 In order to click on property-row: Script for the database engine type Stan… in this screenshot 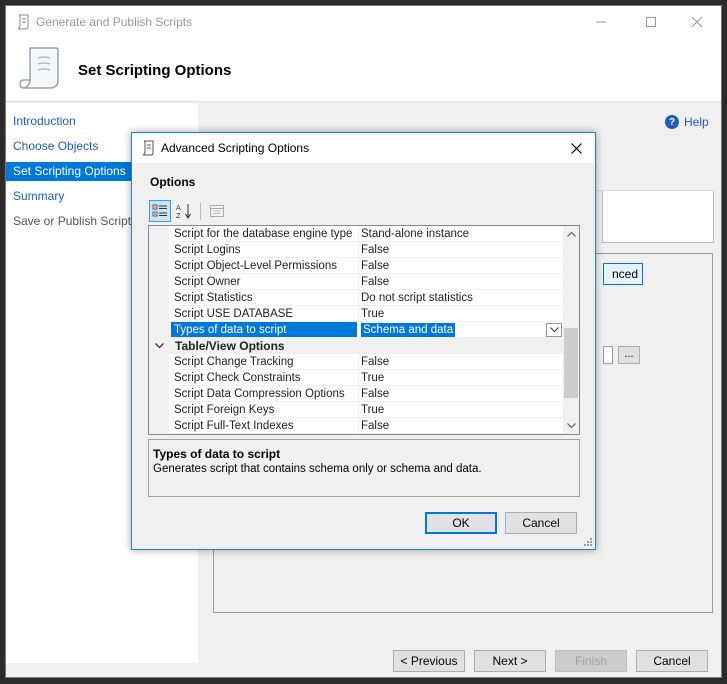, I will do `click(356, 234)`.